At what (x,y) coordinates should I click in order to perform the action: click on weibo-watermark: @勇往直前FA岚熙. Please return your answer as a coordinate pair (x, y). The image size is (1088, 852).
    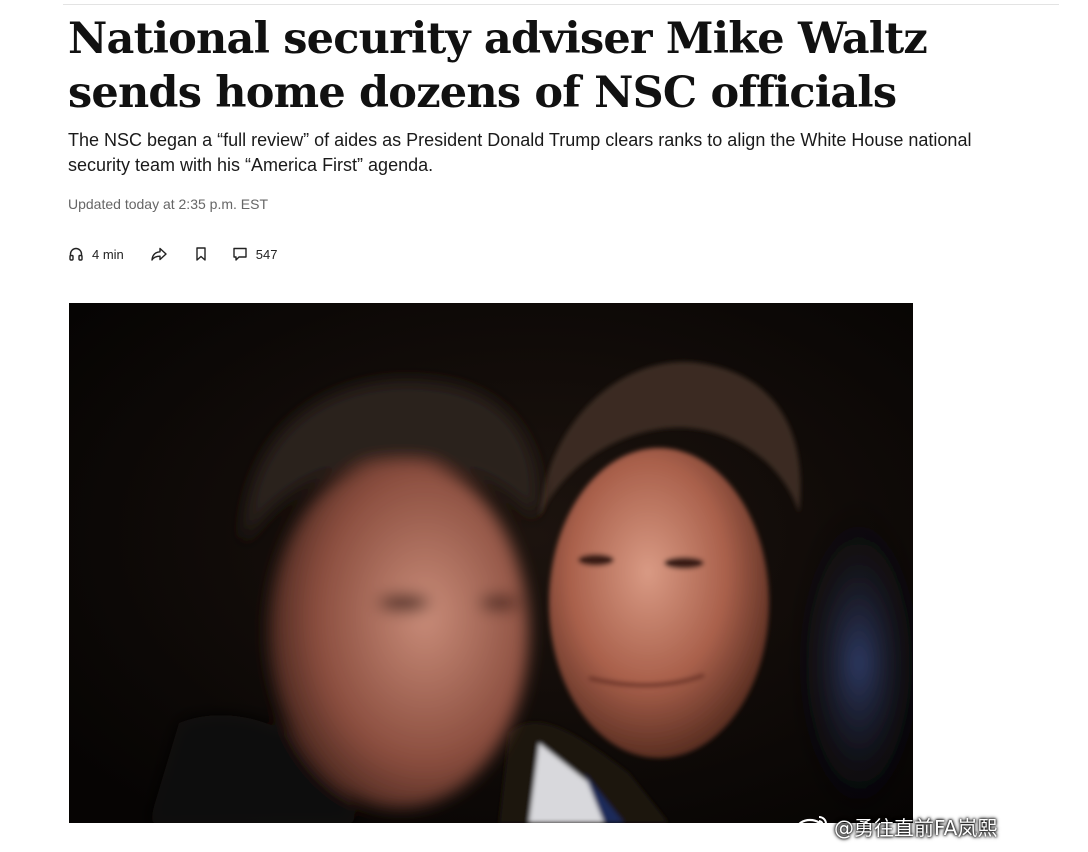
    Looking at the image, I should click on (895, 826).